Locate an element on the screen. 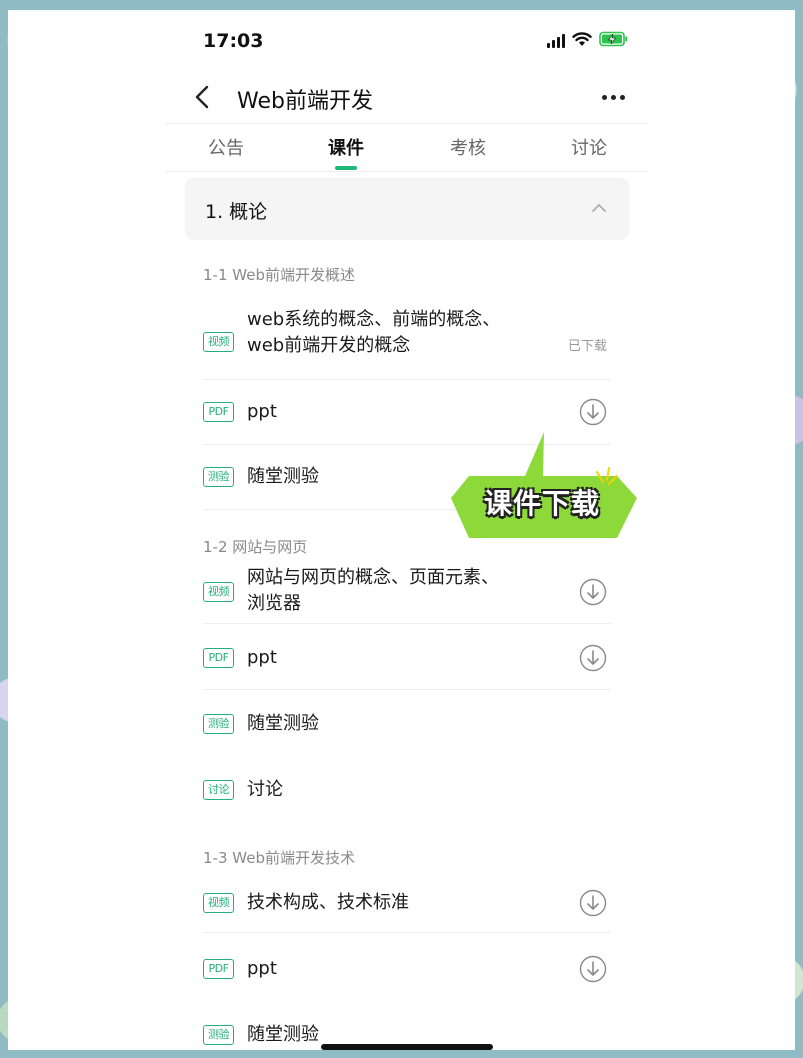 Image resolution: width=803 pixels, height=1058 pixels. section-title: 1-3 Web前端开发技术 is located at coordinates (279, 858).